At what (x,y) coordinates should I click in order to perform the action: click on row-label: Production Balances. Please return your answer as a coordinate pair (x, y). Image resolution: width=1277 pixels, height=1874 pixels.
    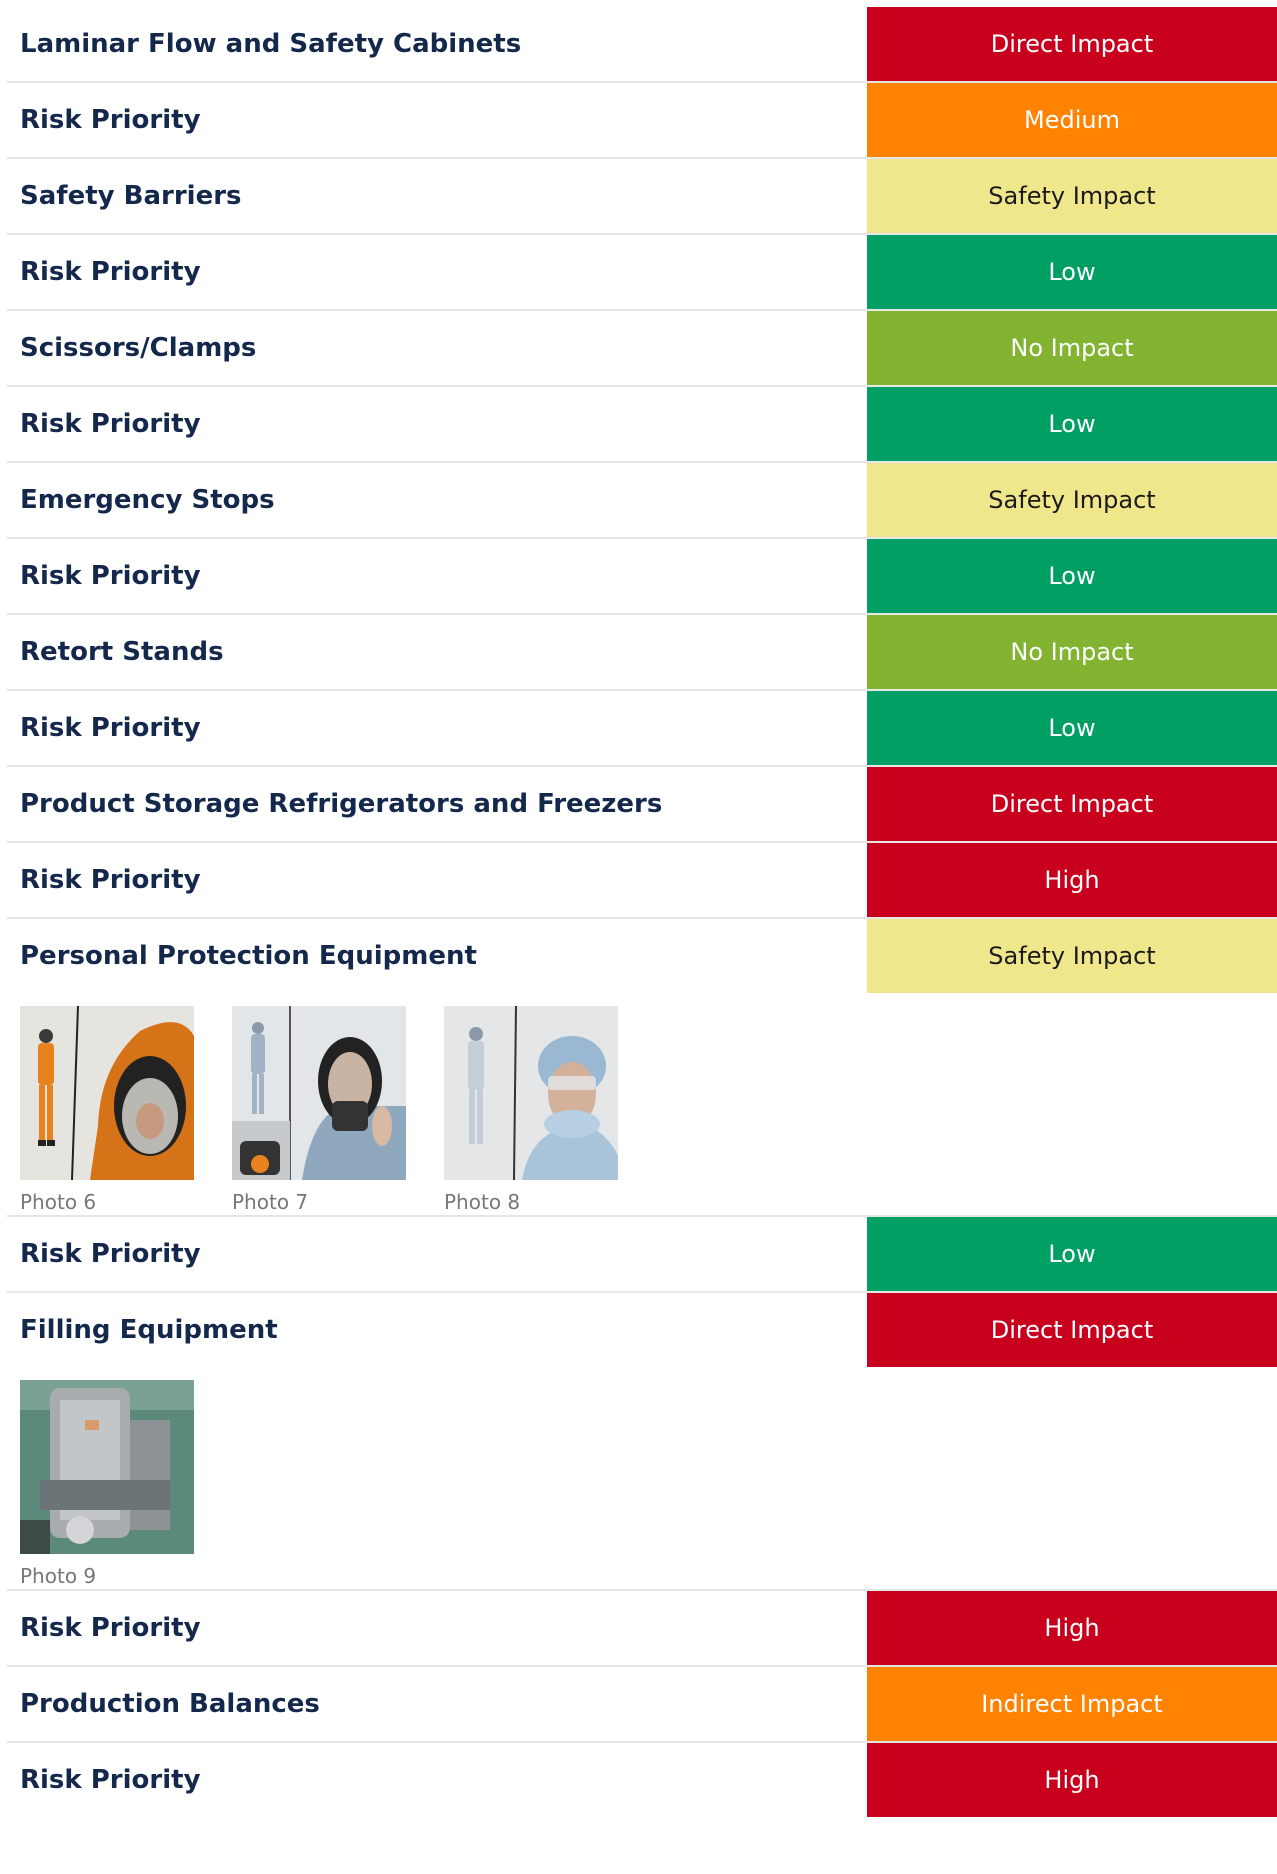
    Looking at the image, I should click on (170, 1704).